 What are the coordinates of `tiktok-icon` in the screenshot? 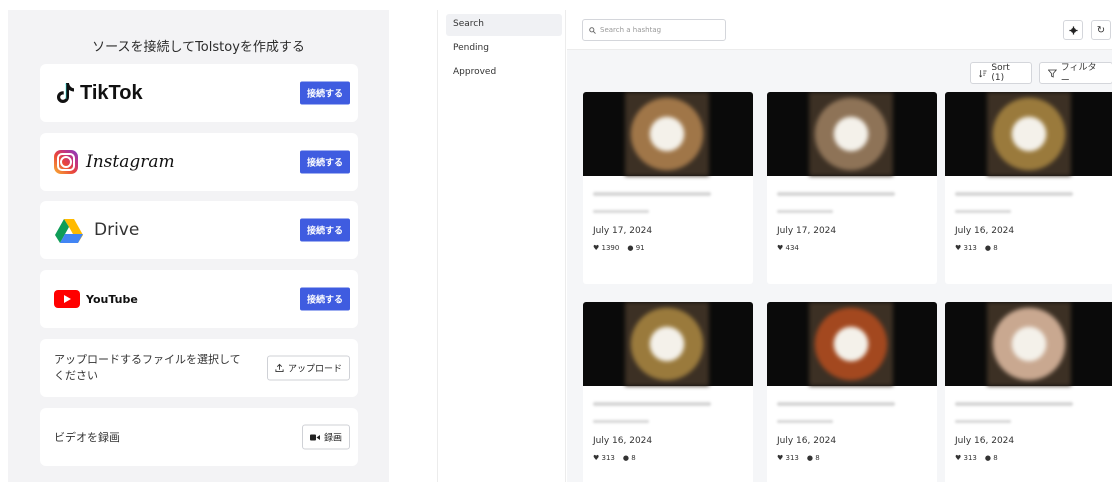 It's located at (65, 93).